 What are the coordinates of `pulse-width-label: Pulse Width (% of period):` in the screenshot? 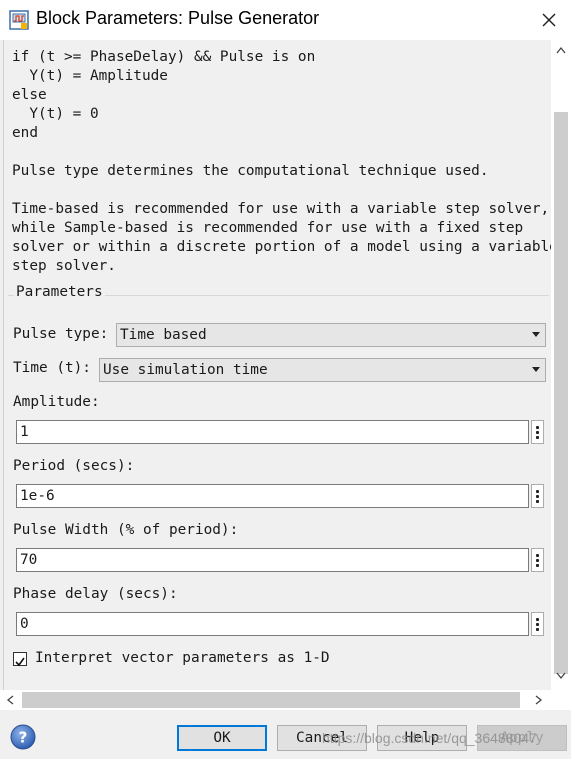 It's located at (126, 530).